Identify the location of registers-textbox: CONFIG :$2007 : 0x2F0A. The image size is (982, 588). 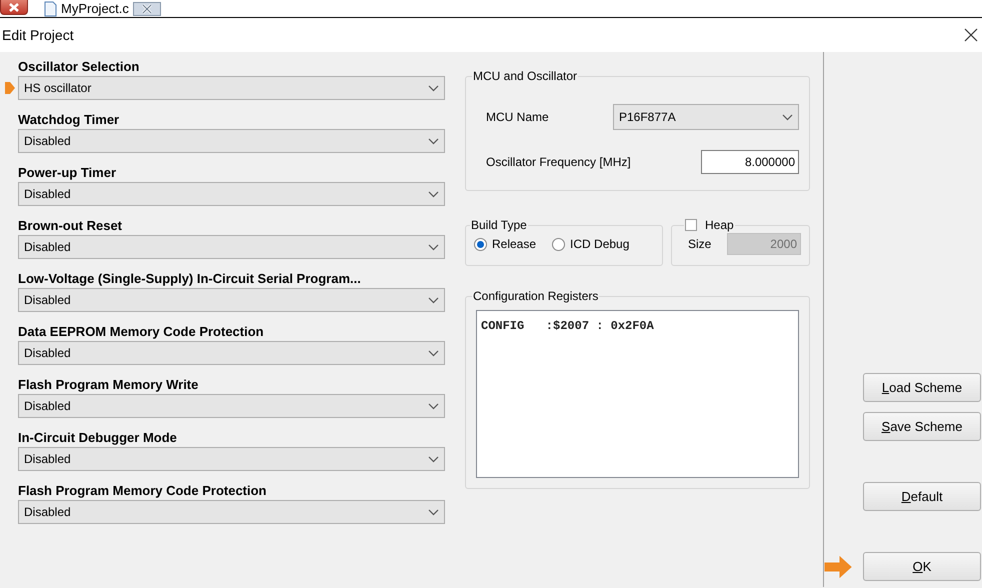
(637, 394).